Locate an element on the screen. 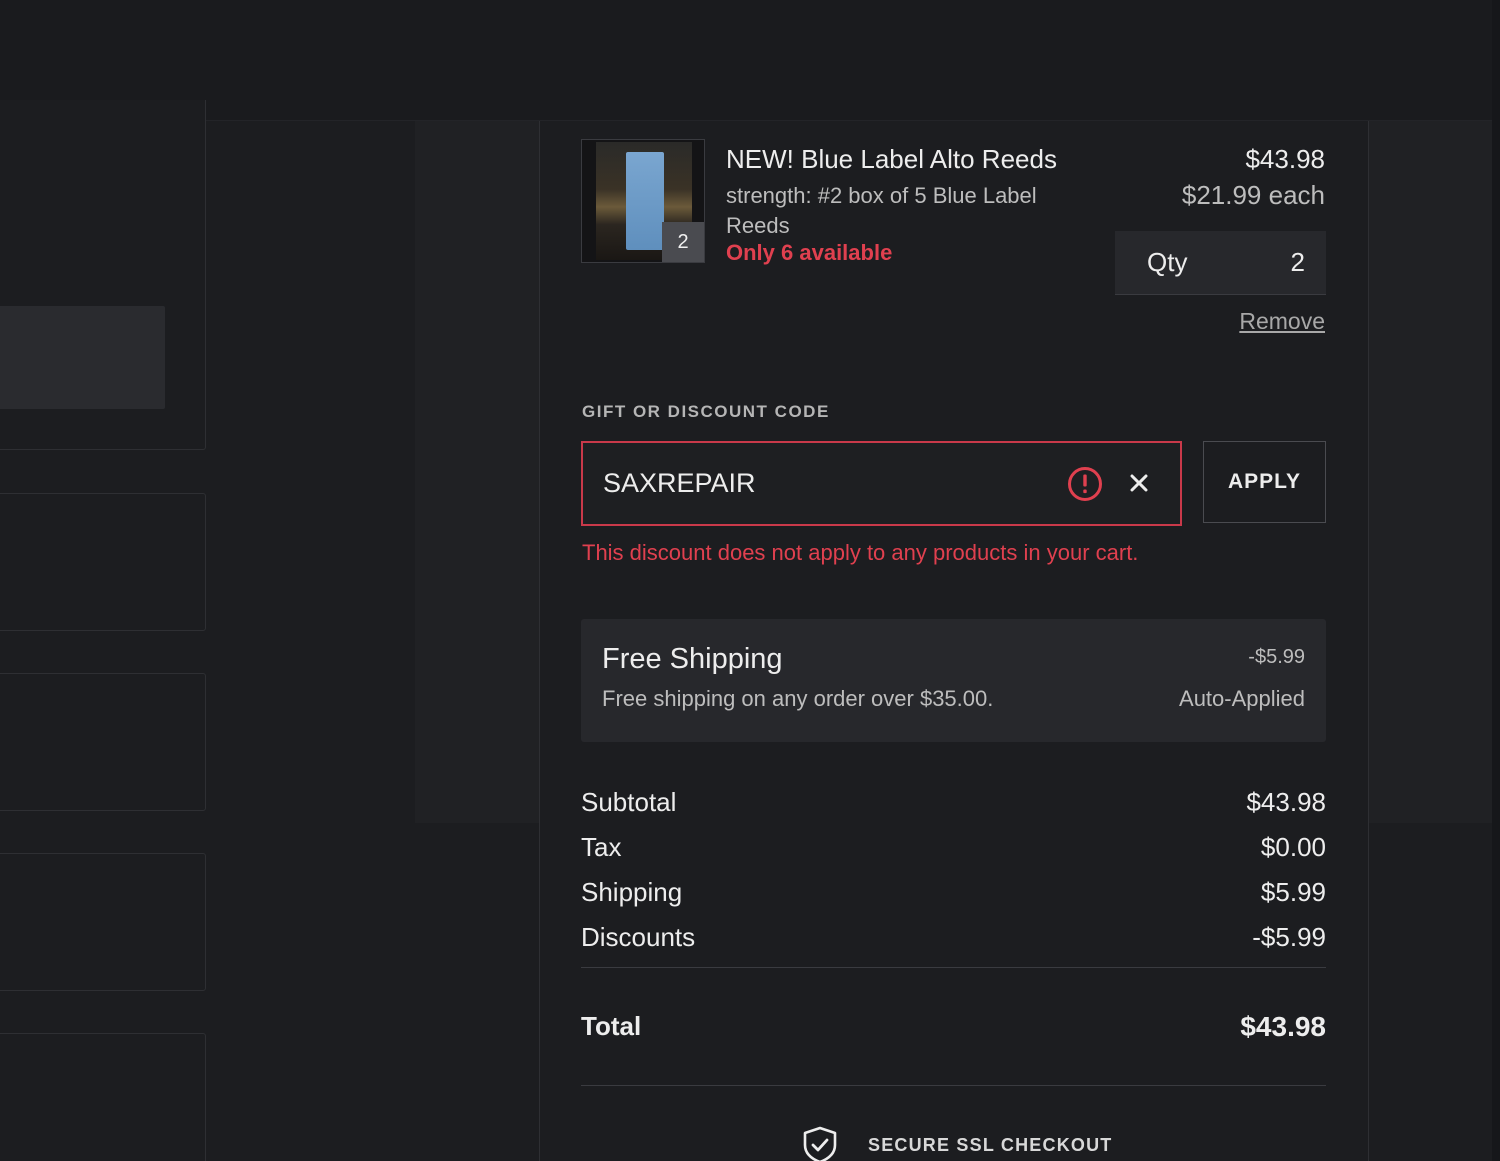 This screenshot has width=1500, height=1161. totals-label: Discounts is located at coordinates (638, 937).